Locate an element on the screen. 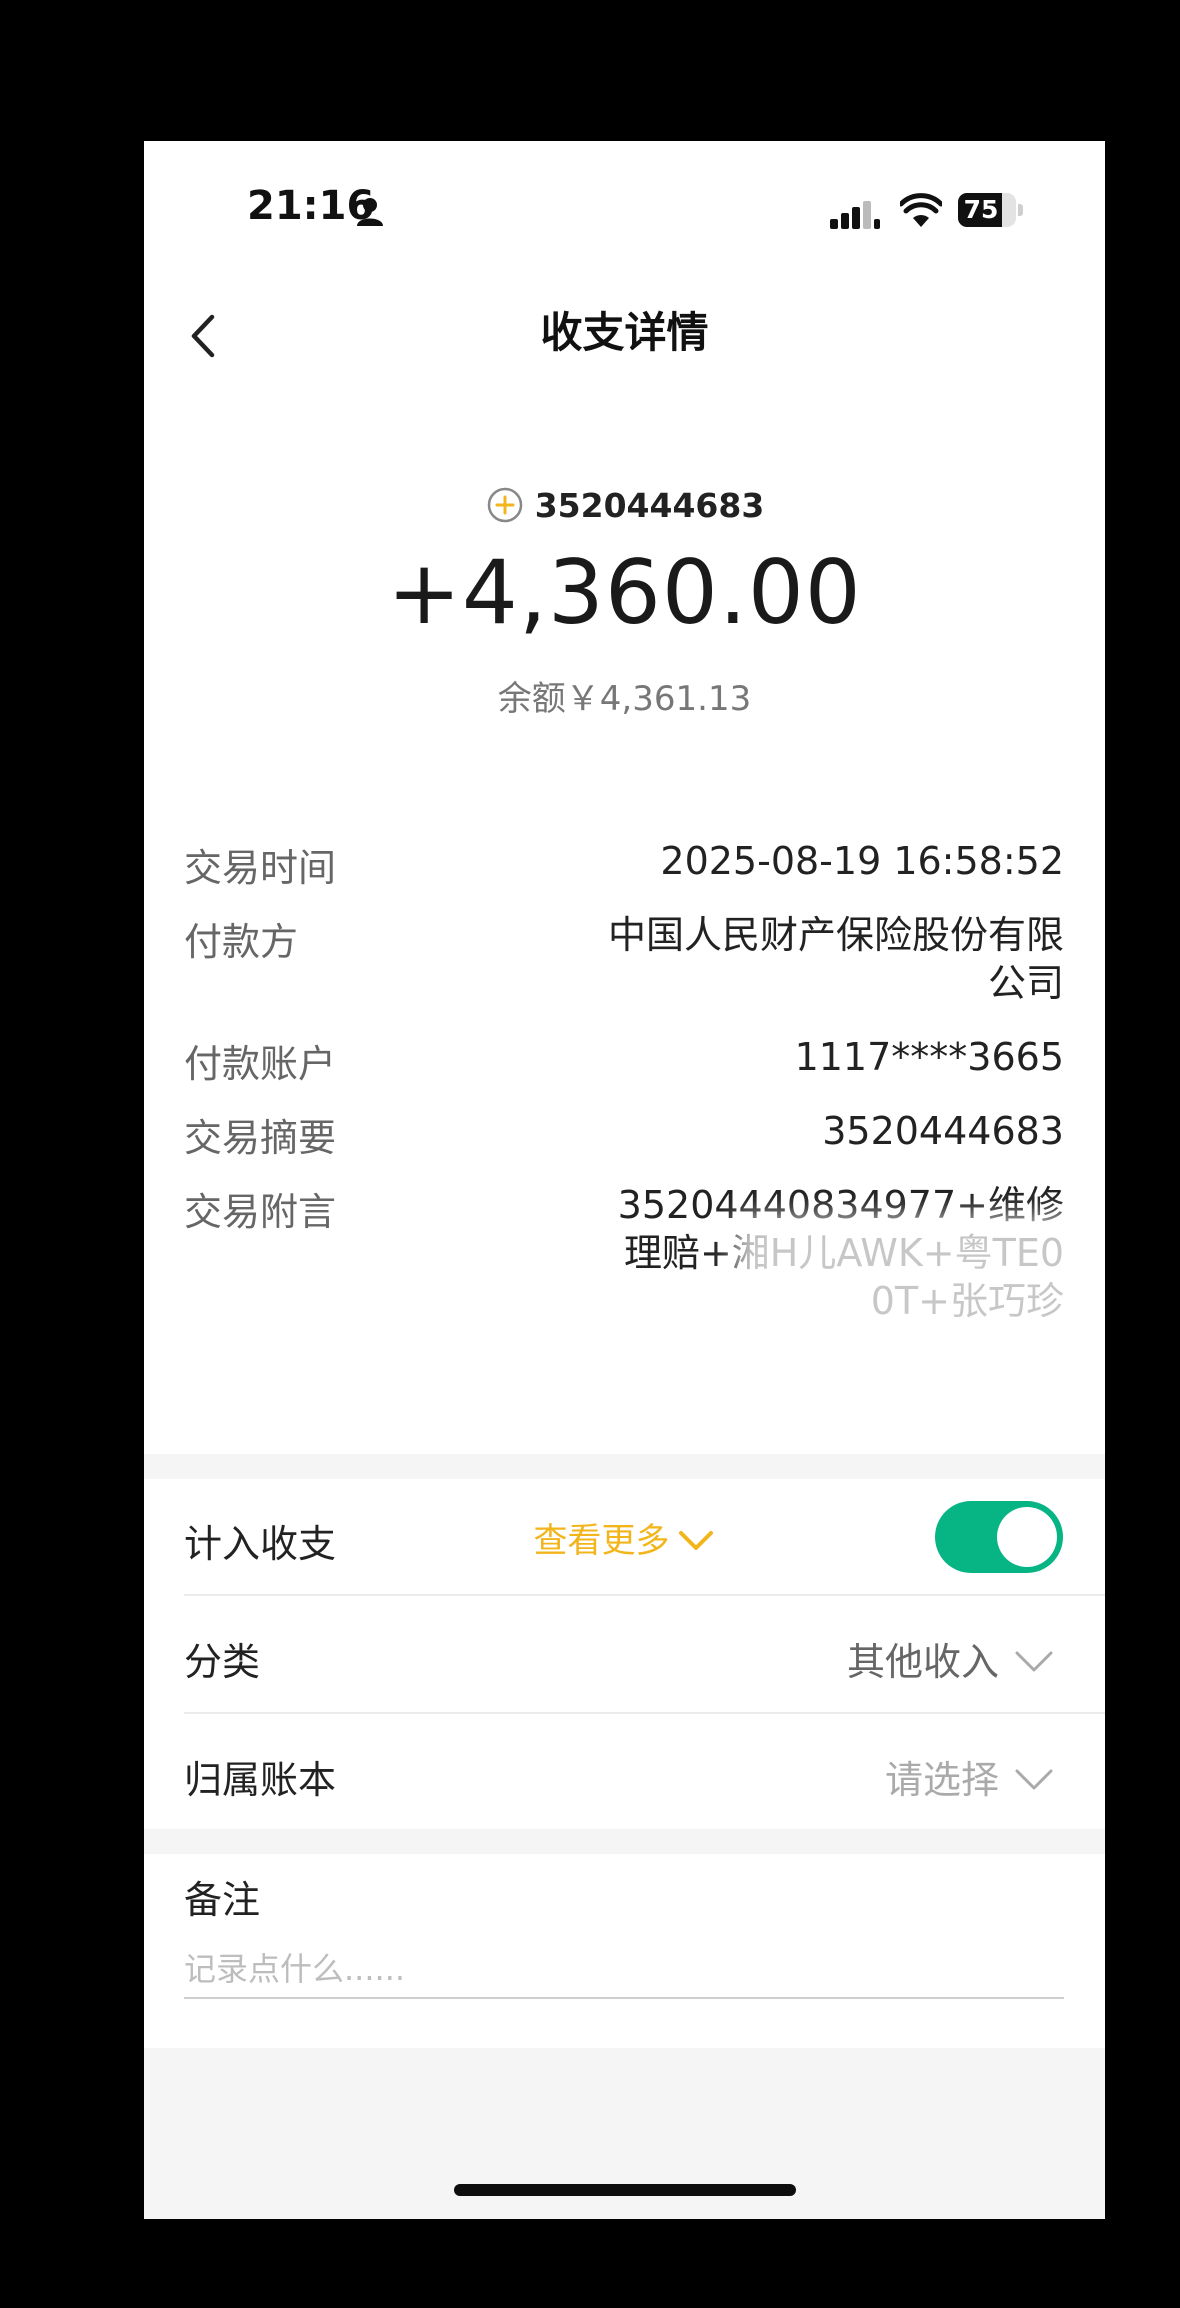 Image resolution: width=1180 pixels, height=2308 pixels. battery-body: 75 is located at coordinates (987, 210).